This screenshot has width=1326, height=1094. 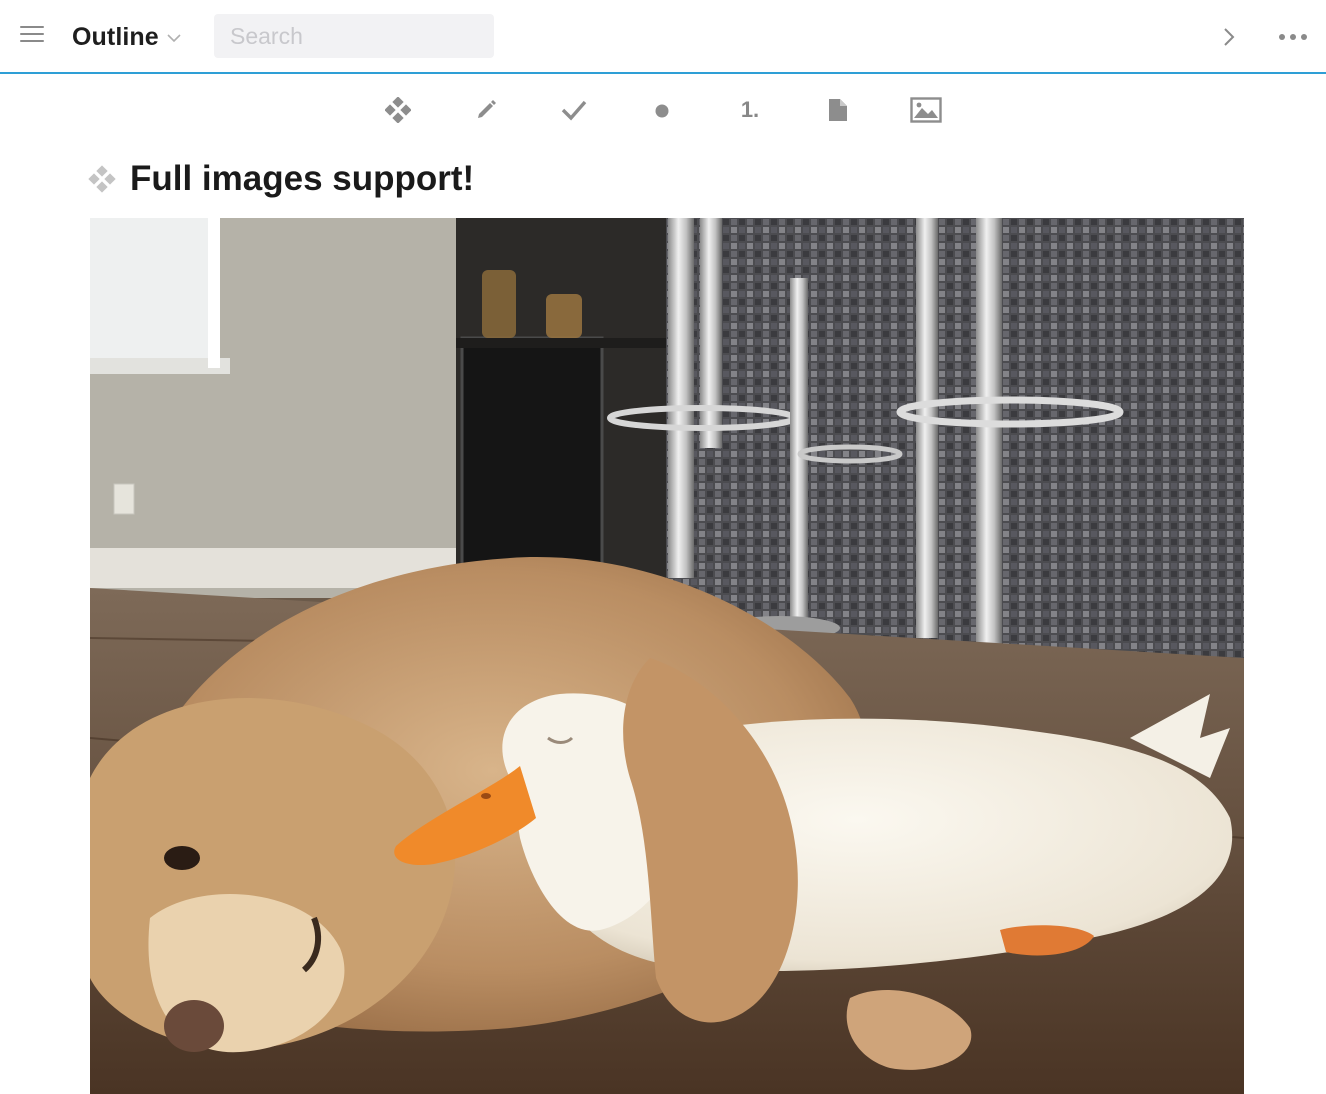 I want to click on dot-icon, so click(x=662, y=111).